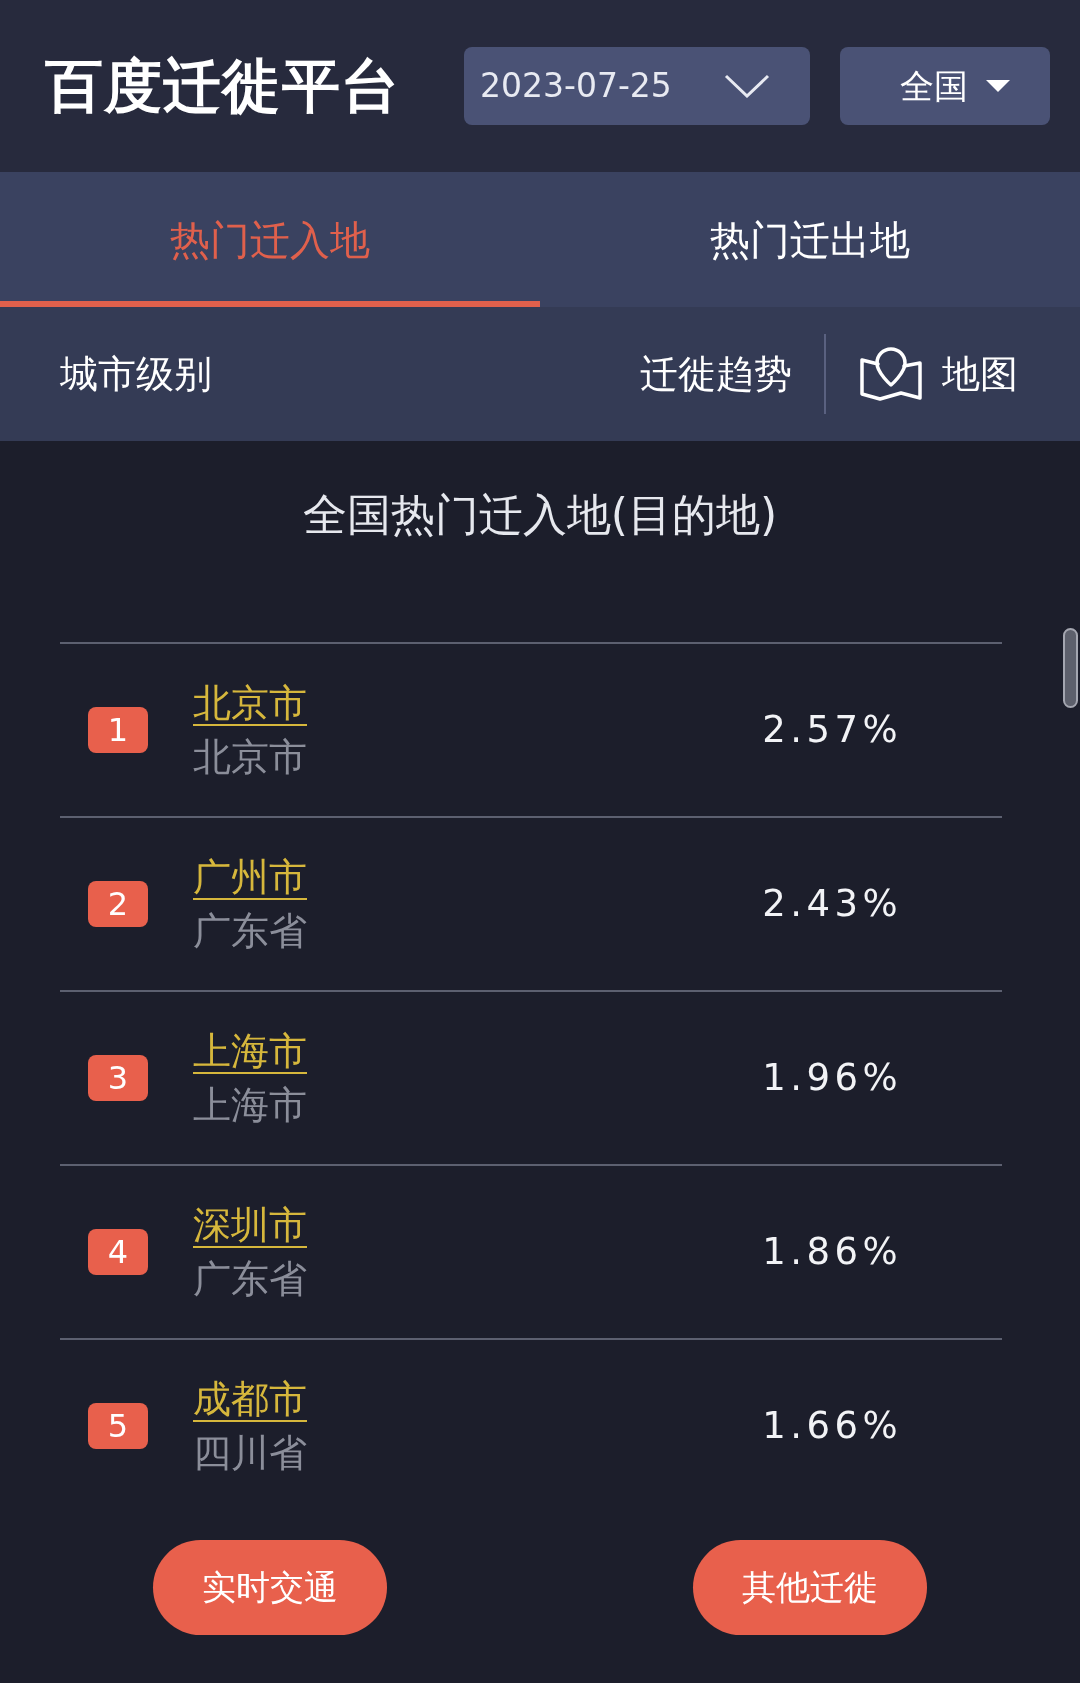 The image size is (1080, 1683). Describe the element at coordinates (540, 515) in the screenshot. I see `list-title: 全国热门迁入地(目的地)` at that location.